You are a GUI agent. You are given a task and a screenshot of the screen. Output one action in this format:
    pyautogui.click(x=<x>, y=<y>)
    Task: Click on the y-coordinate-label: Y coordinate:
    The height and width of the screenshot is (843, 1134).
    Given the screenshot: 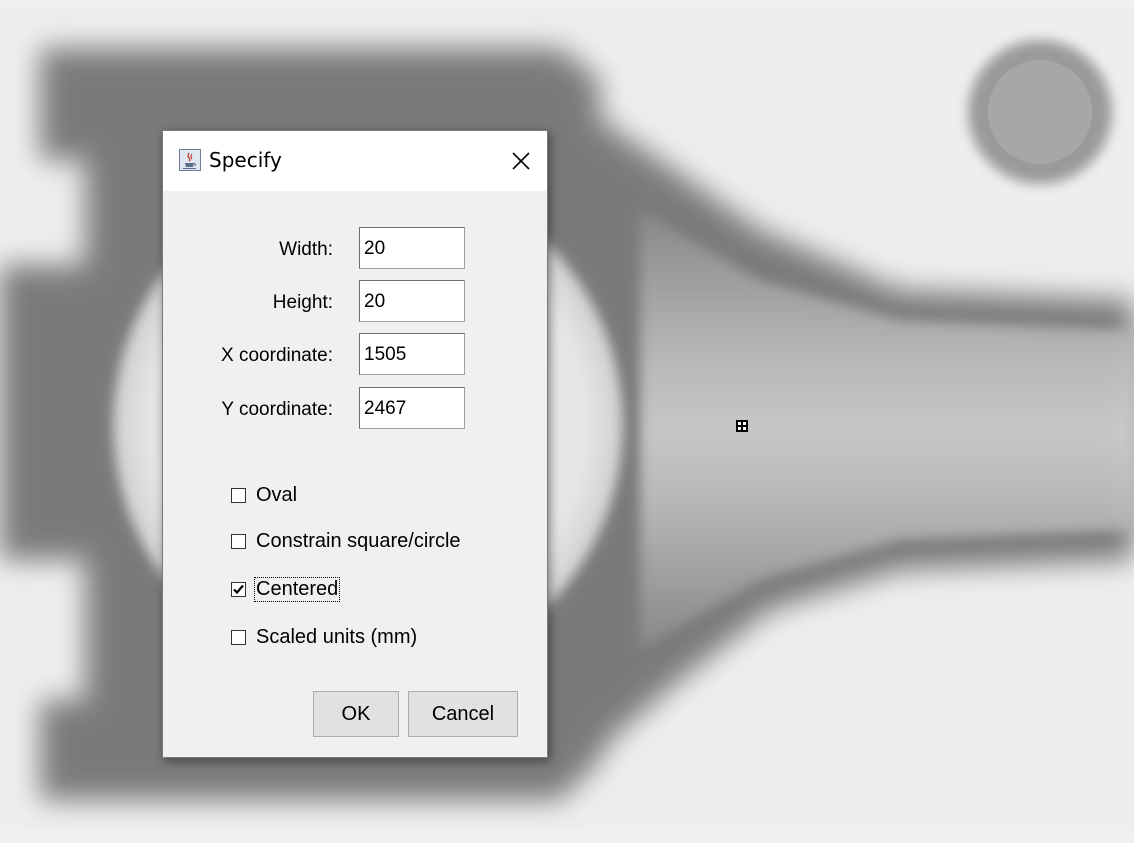 What is the action you would take?
    pyautogui.click(x=277, y=409)
    